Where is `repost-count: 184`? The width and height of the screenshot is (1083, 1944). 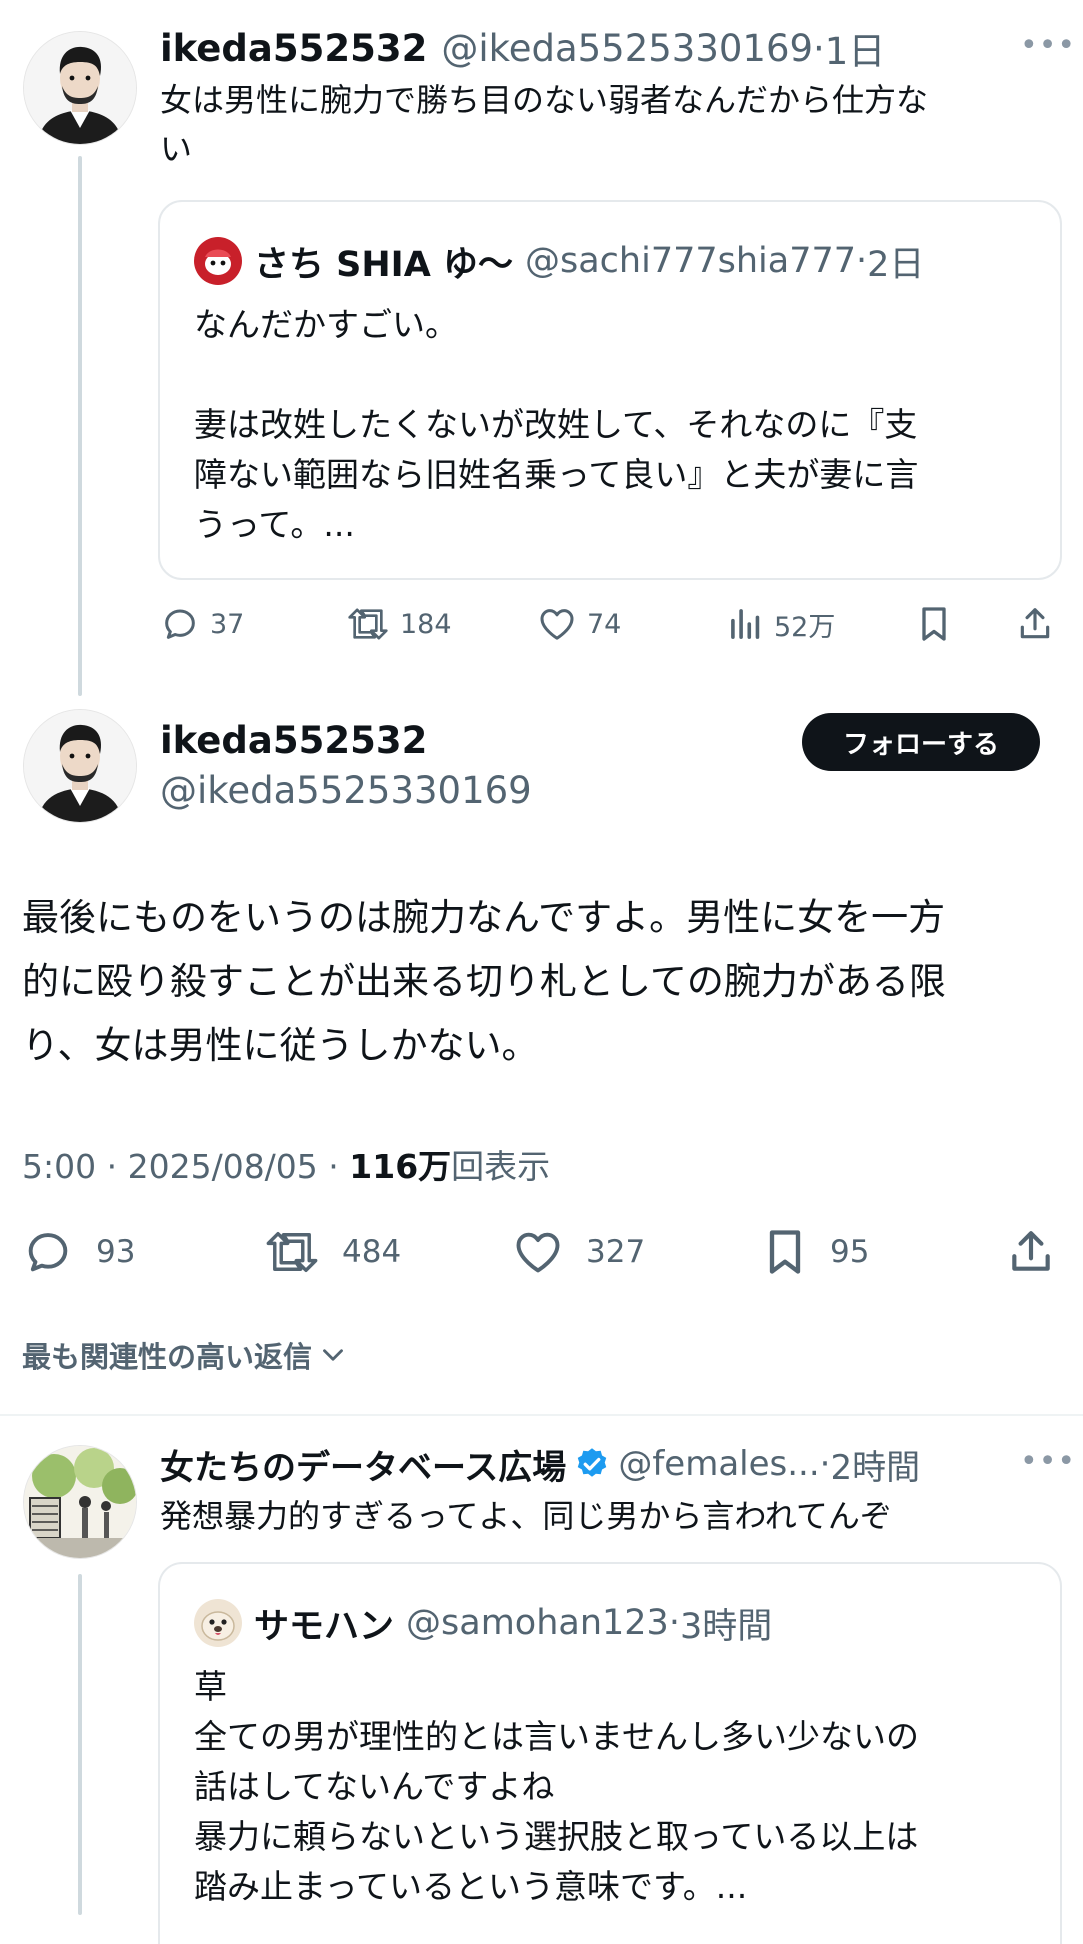 repost-count: 184 is located at coordinates (426, 624).